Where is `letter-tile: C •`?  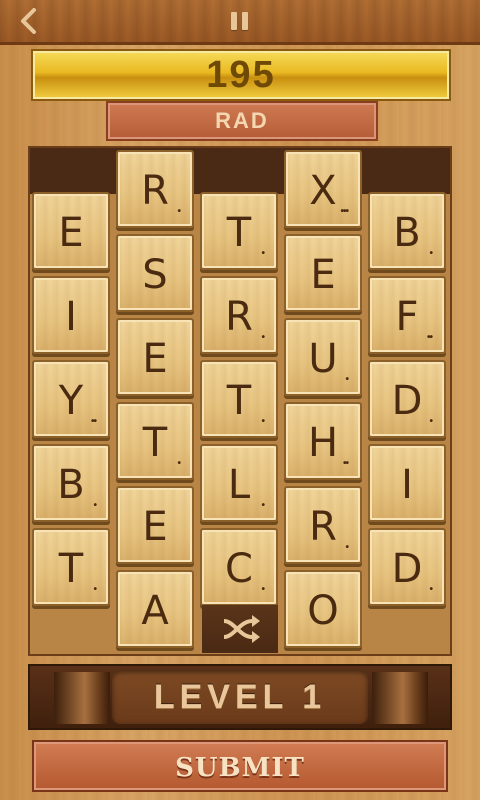 letter-tile: C • is located at coordinates (239, 567).